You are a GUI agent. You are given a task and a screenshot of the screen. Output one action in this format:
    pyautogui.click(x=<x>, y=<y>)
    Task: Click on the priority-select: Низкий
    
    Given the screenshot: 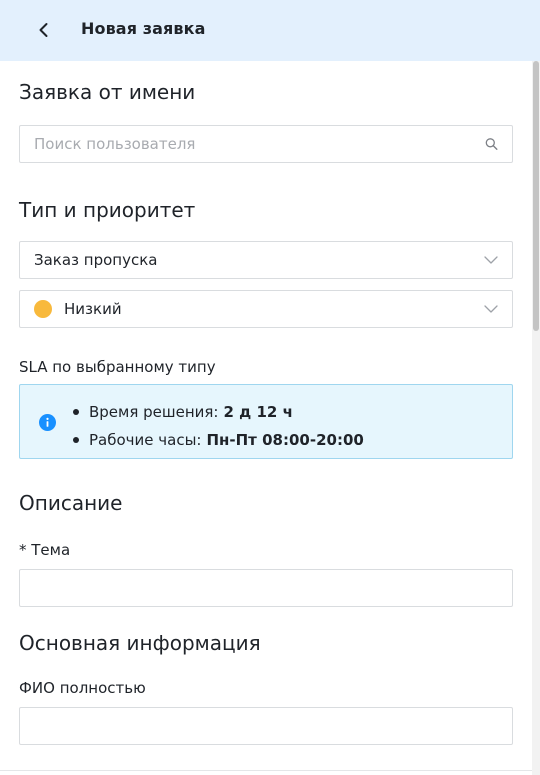 What is the action you would take?
    pyautogui.click(x=266, y=309)
    